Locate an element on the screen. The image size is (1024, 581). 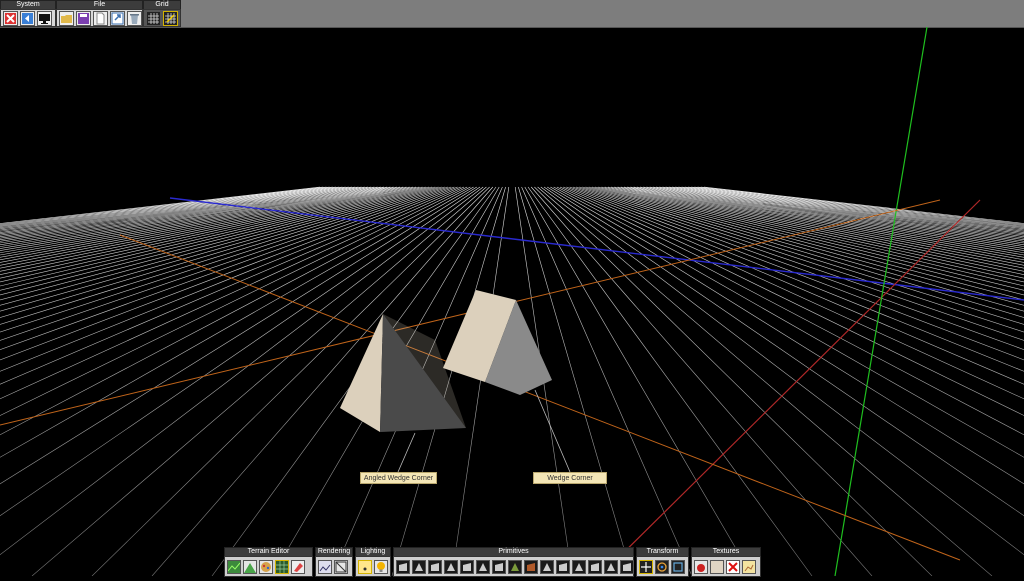
object-label-angled-wedge-corner: Angled Wedge Corner is located at coordinates (398, 478).